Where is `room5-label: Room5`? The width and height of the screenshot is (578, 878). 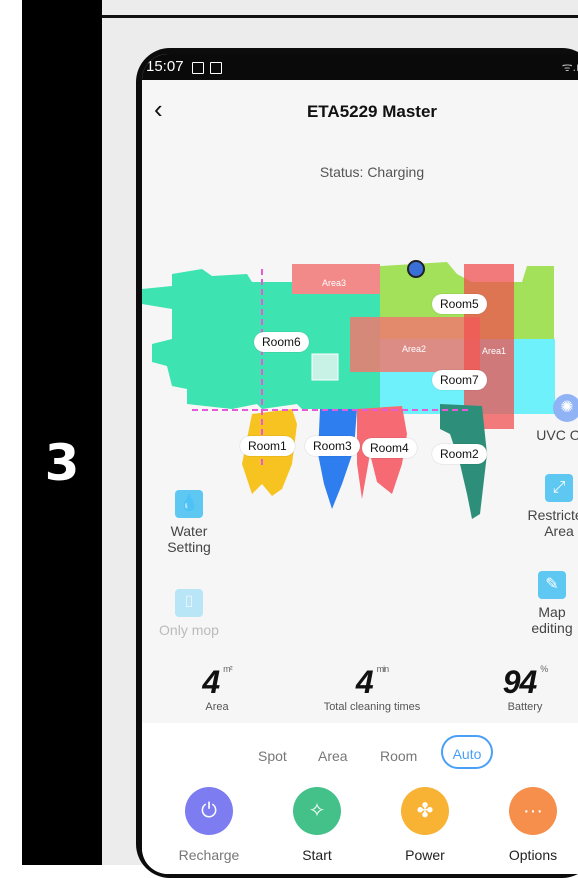 room5-label: Room5 is located at coordinates (459, 304).